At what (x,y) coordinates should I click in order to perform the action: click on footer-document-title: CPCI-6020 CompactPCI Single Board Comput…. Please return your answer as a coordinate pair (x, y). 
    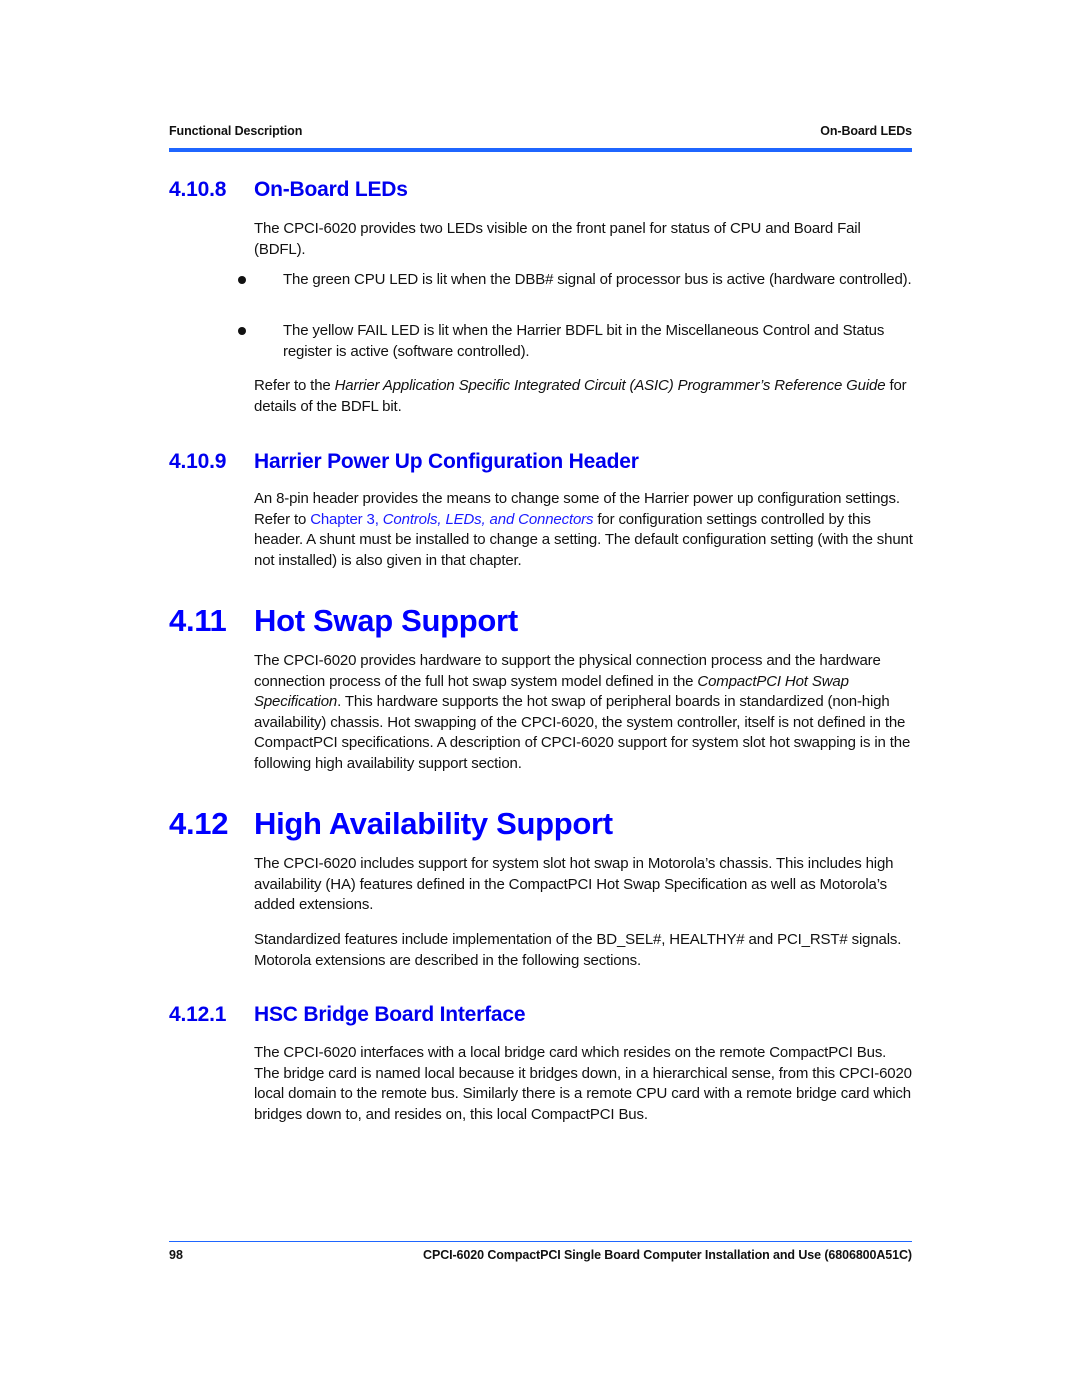
    Looking at the image, I should click on (667, 1255).